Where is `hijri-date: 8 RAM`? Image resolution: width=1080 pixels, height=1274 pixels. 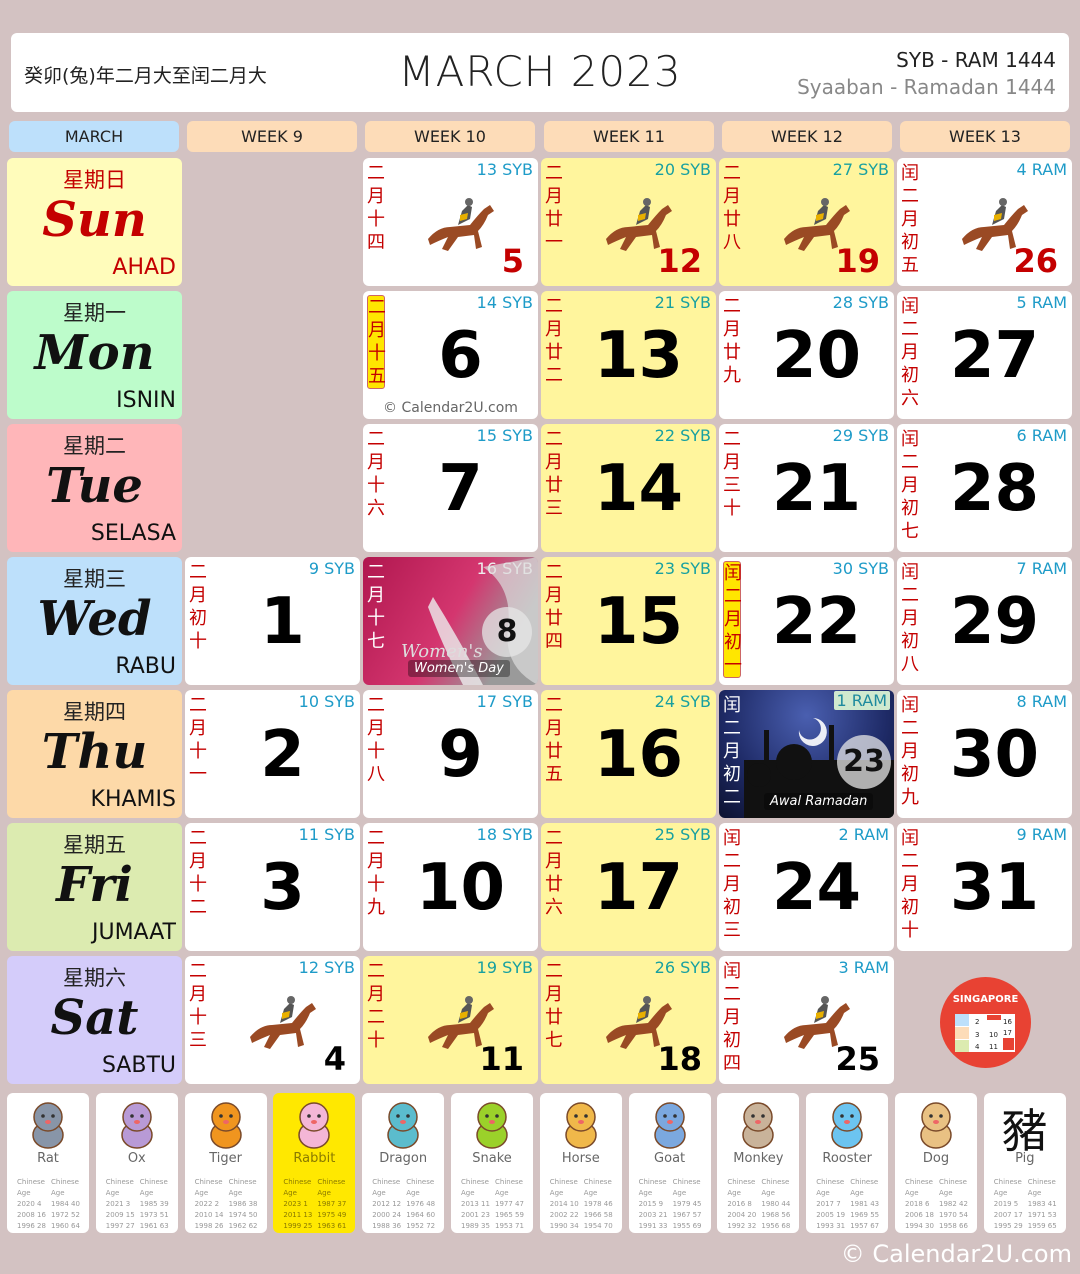
hijri-date: 8 RAM is located at coordinates (1041, 701).